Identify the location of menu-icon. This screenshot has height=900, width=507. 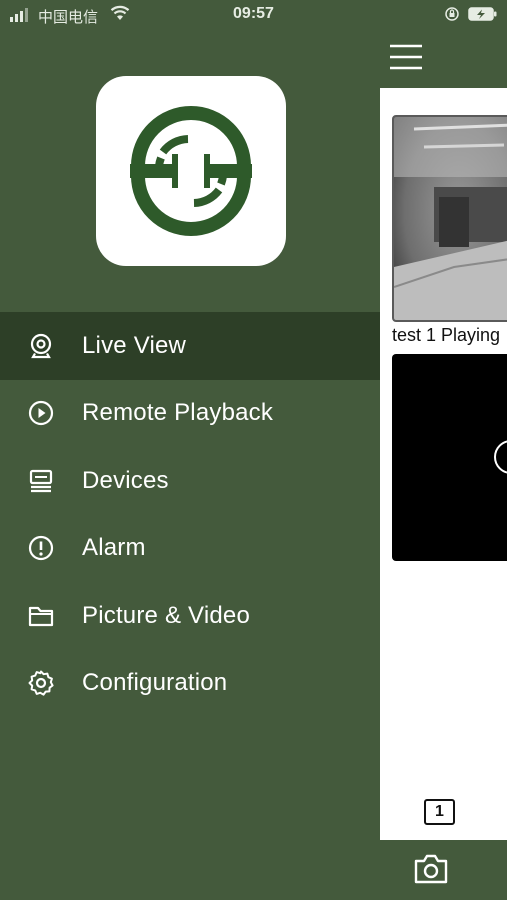
(406, 57).